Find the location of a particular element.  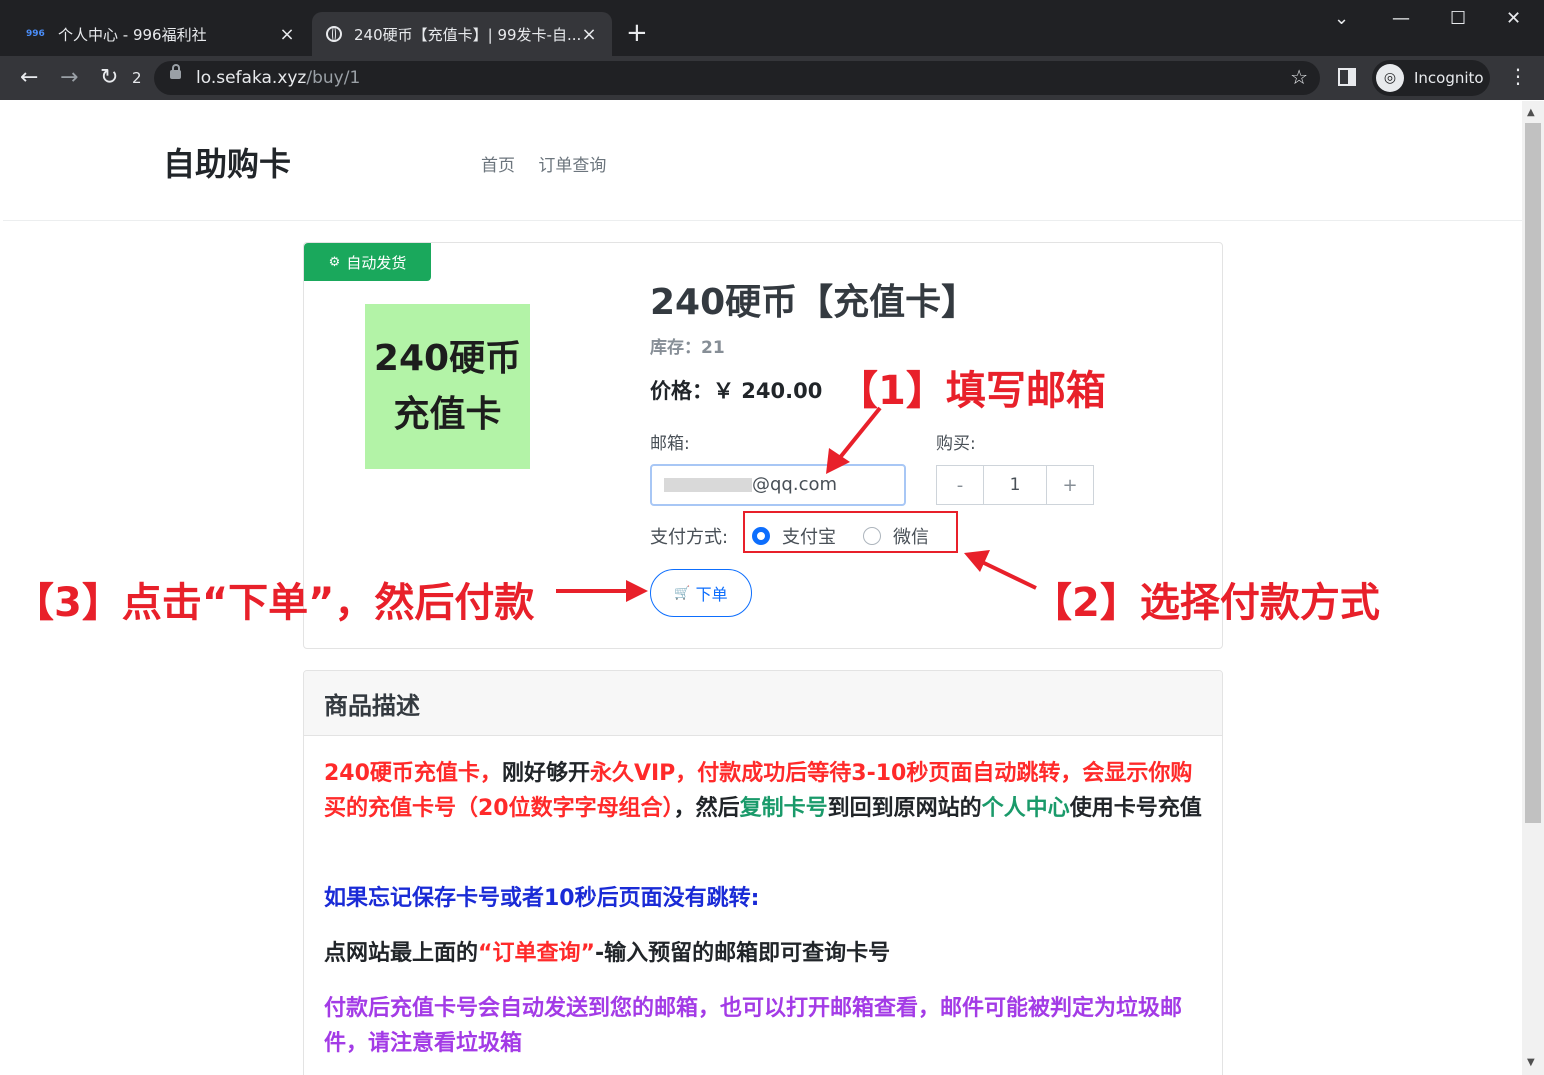

arrow-head-order is located at coordinates (637, 591).